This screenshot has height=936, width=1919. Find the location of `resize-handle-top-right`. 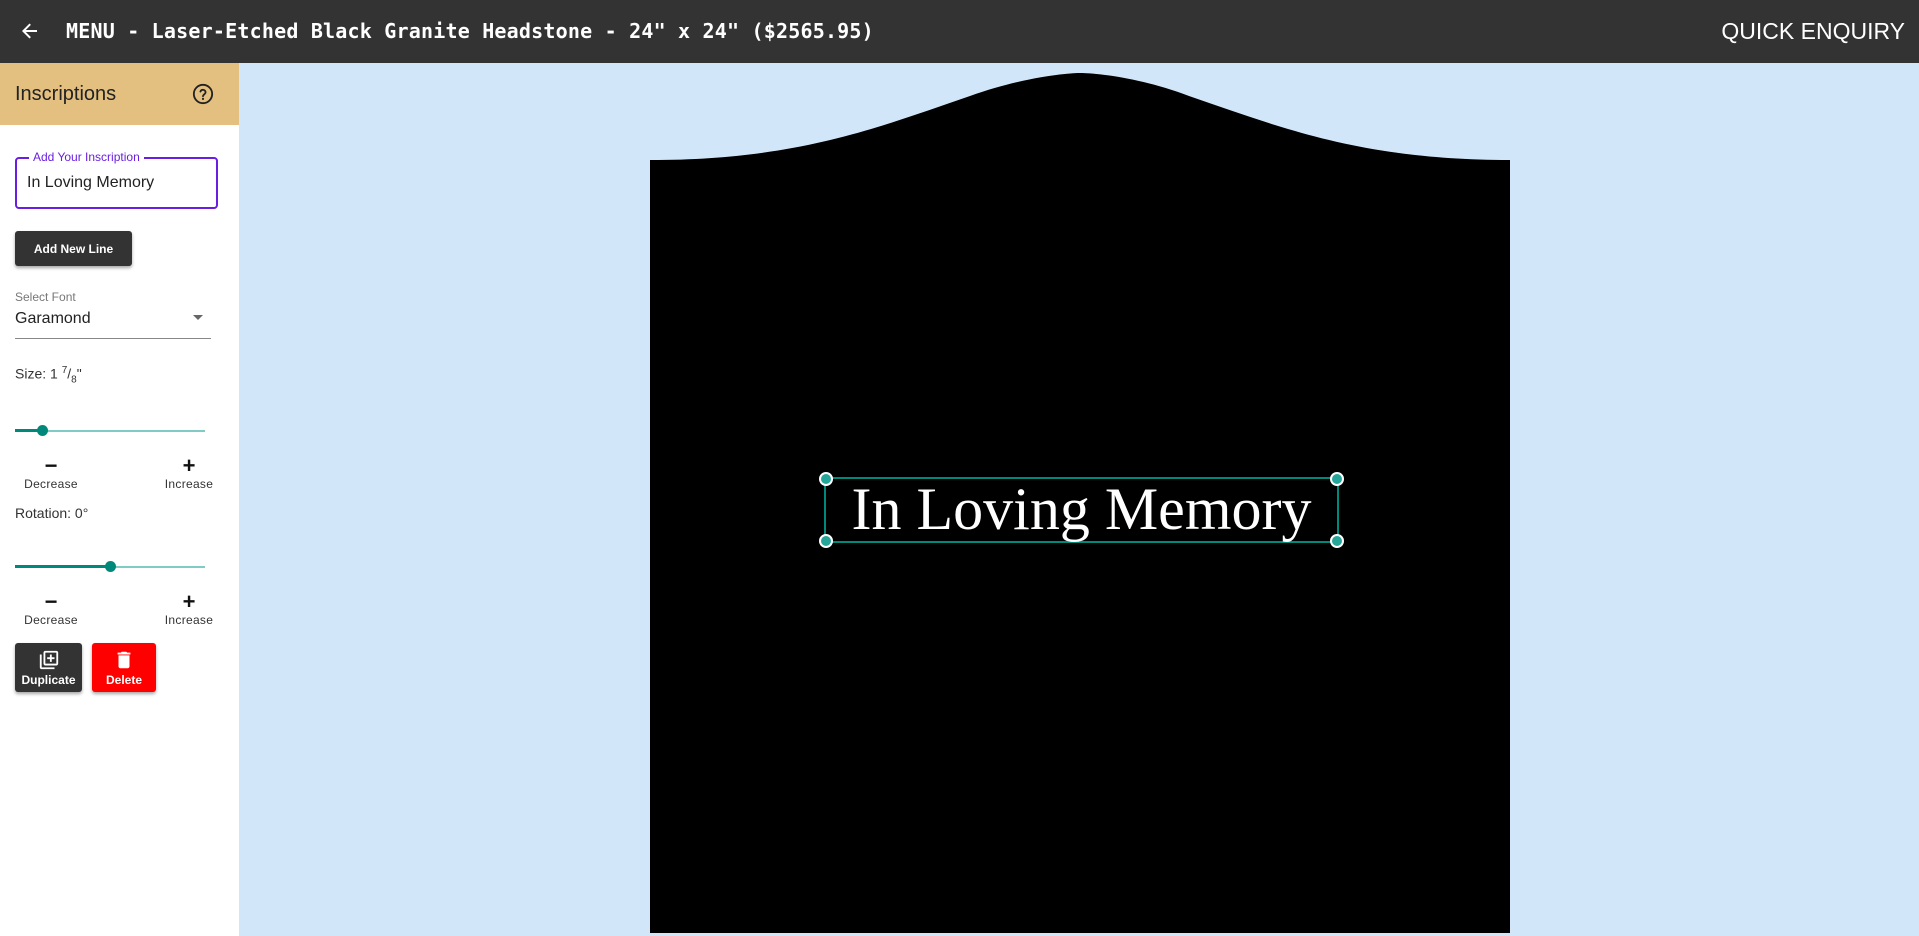

resize-handle-top-right is located at coordinates (1337, 479).